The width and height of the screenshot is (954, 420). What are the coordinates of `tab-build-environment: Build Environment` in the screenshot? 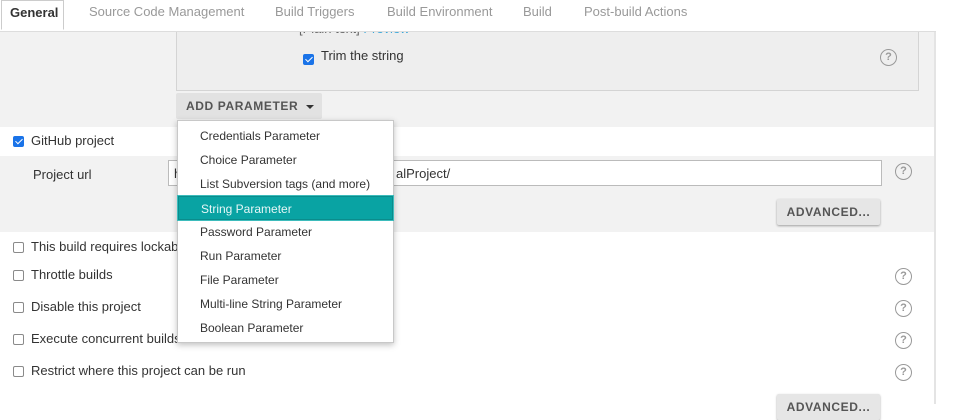 It's located at (440, 15).